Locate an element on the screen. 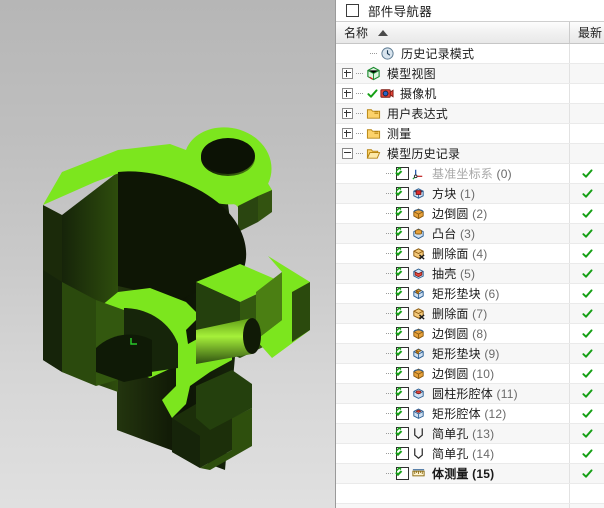 The image size is (604, 508). tree-item-name-cell: 简单孔 (13) is located at coordinates (453, 433).